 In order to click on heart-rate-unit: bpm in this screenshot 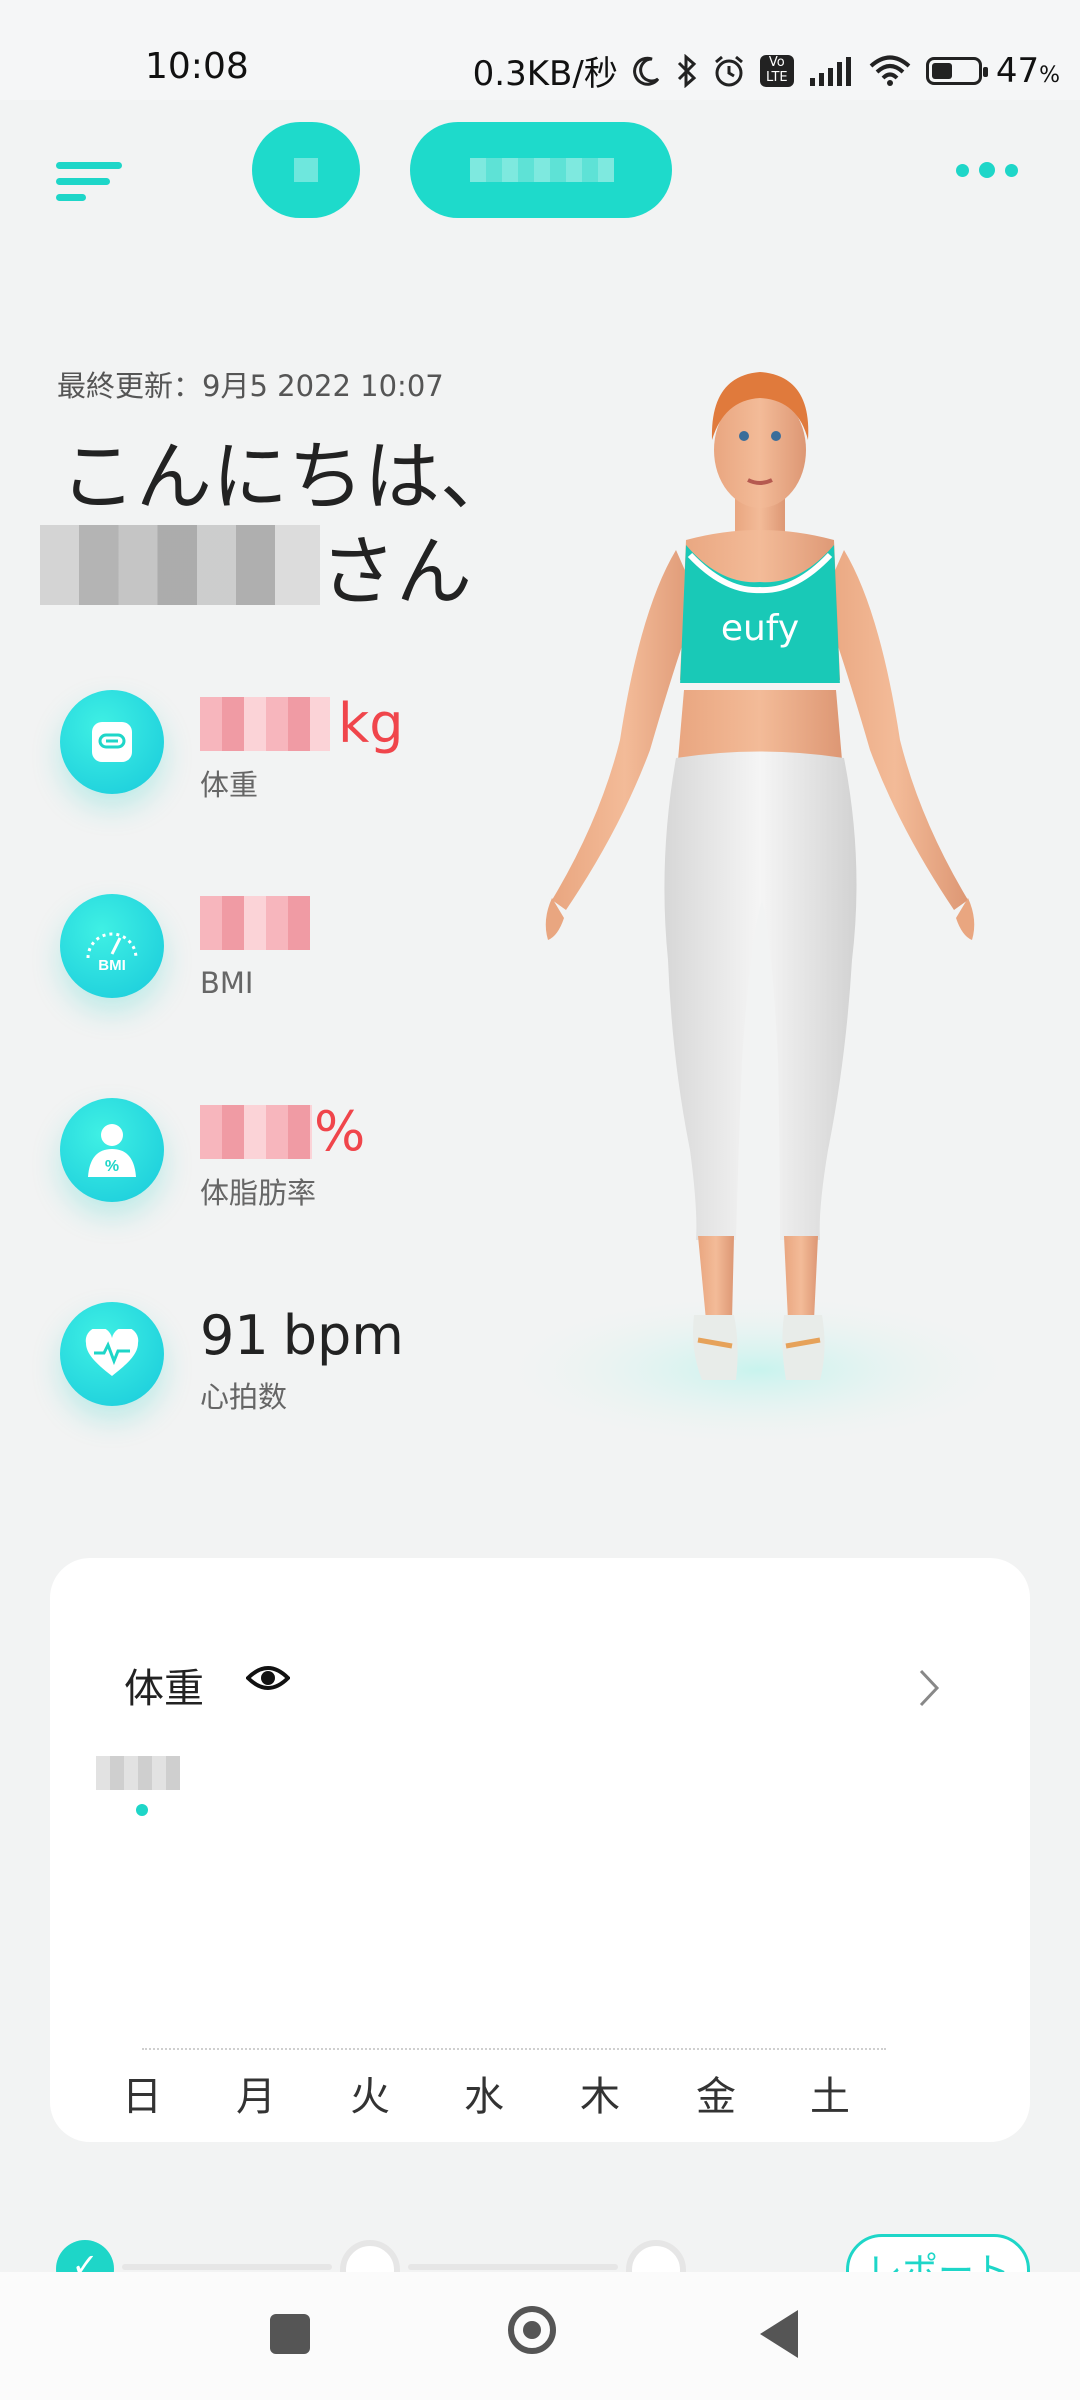, I will do `click(343, 1335)`.